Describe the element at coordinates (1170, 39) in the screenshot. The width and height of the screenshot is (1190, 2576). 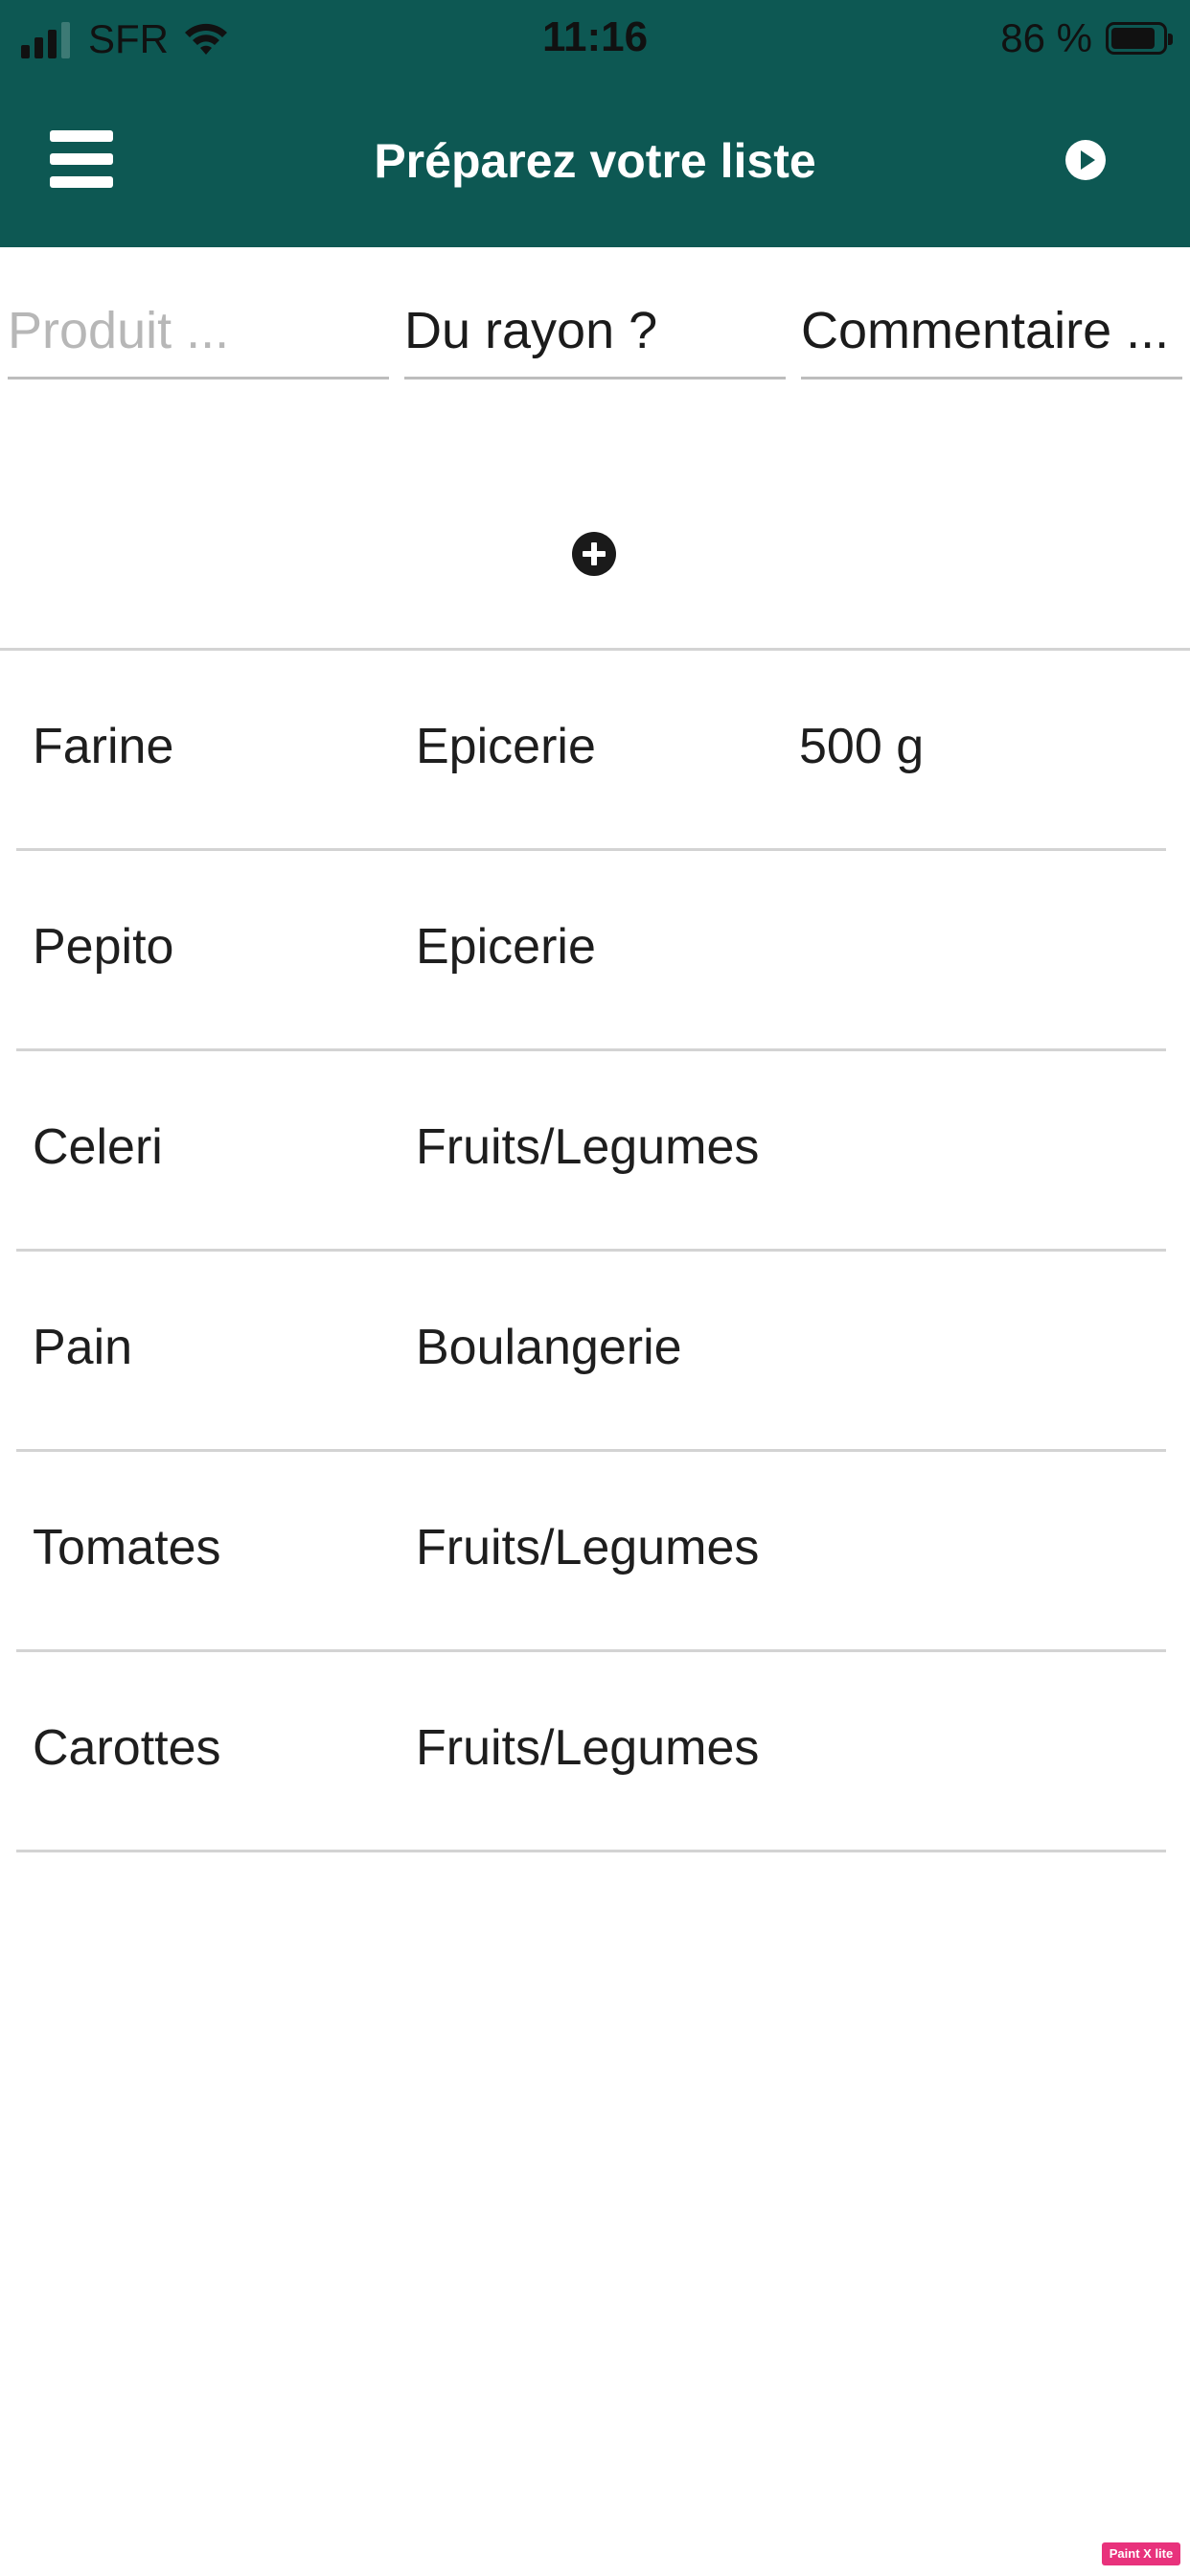
I see `battery-tip` at that location.